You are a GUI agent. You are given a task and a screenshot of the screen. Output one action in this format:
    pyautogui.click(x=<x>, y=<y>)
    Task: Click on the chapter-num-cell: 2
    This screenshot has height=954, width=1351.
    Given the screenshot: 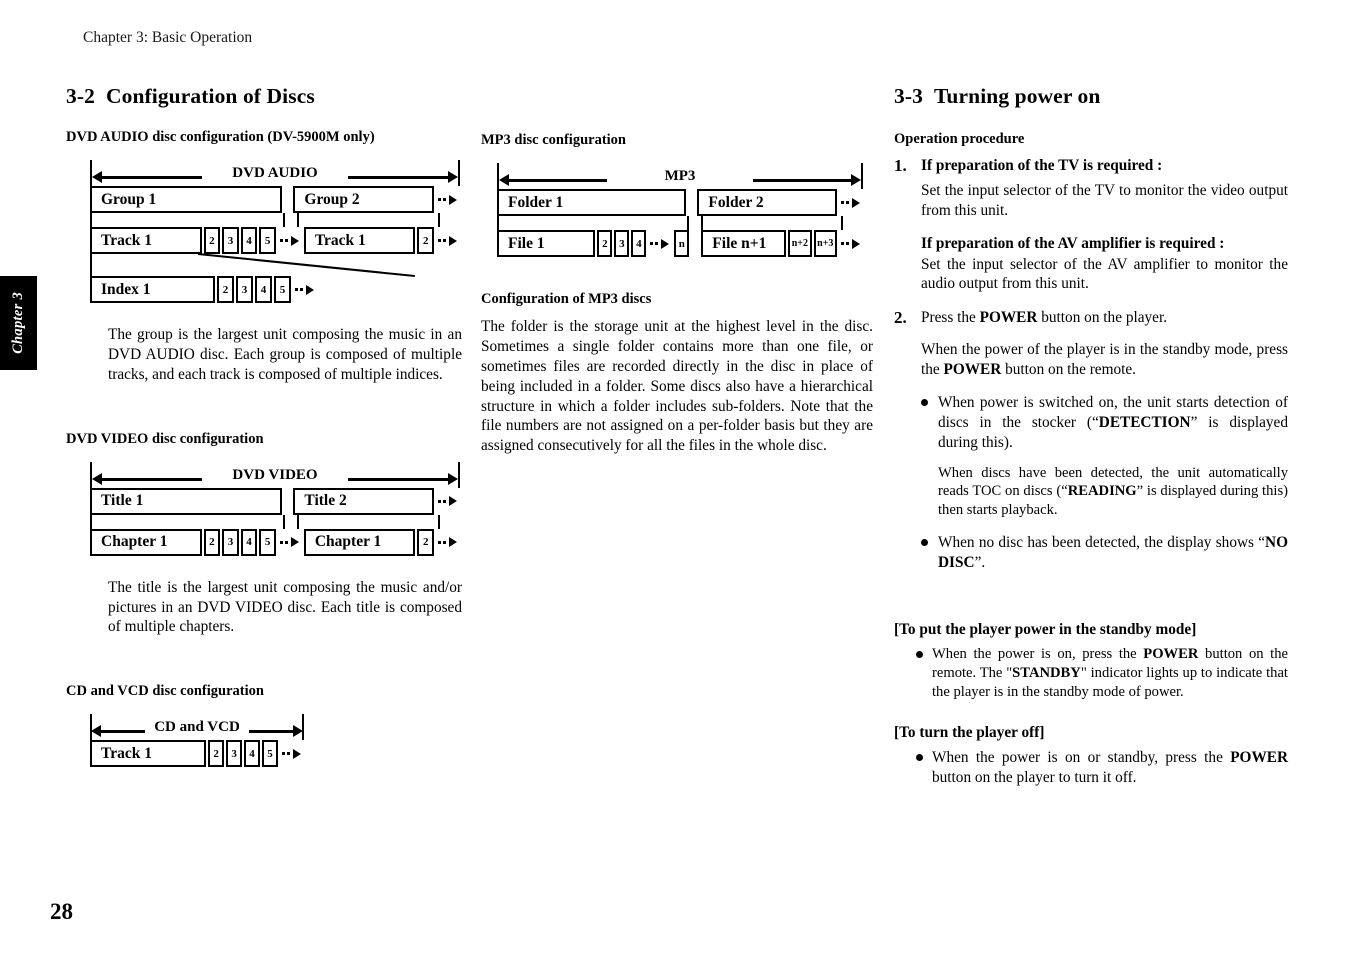 What is the action you would take?
    pyautogui.click(x=212, y=542)
    